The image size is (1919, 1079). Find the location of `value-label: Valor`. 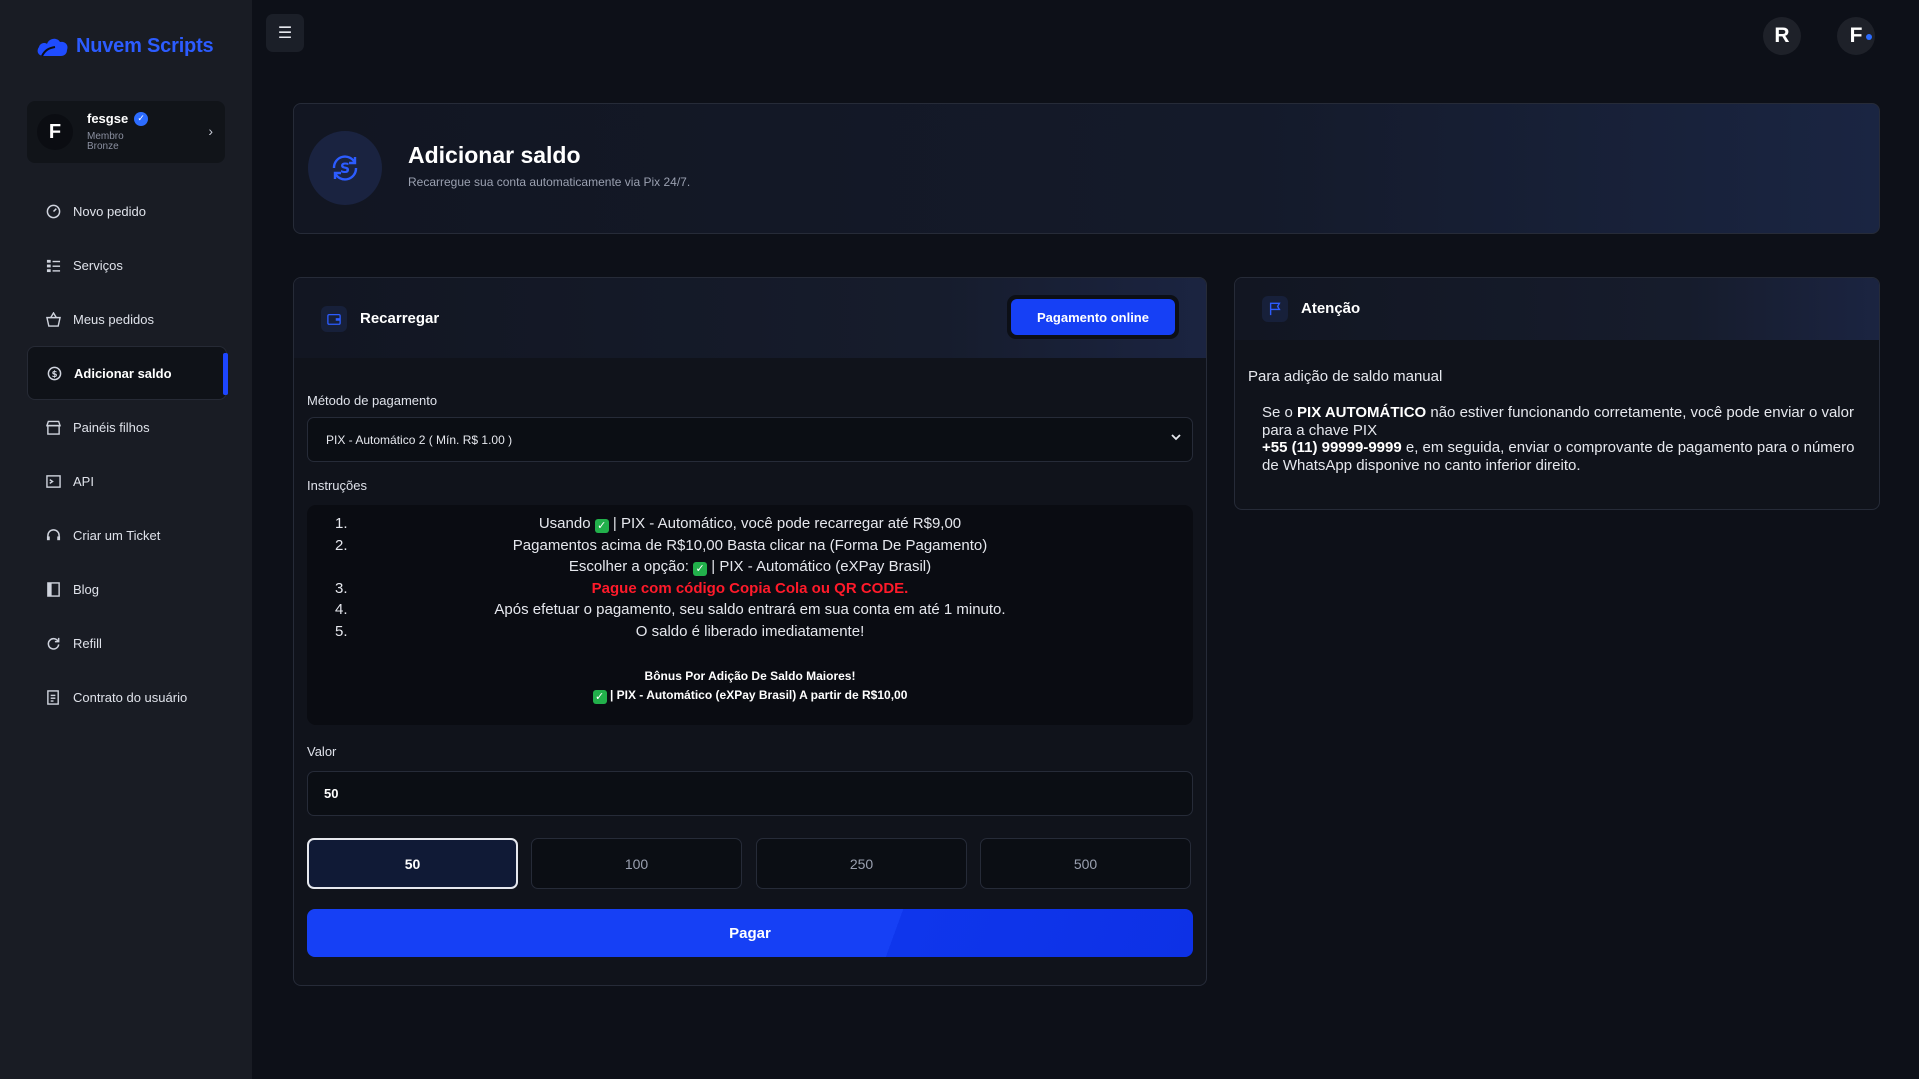

value-label: Valor is located at coordinates (322, 751).